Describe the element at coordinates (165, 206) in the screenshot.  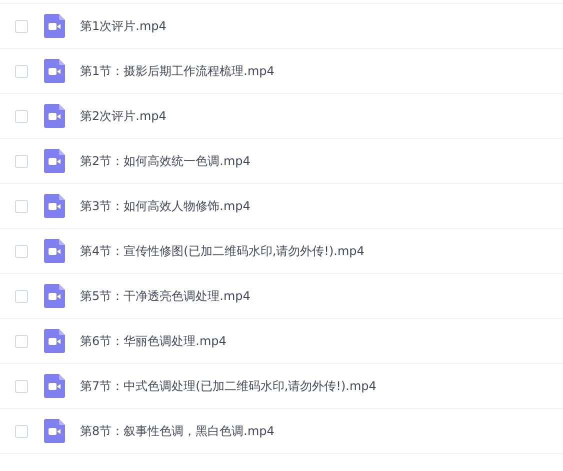
I see `file-name: 第3节：如何高效人物修饰.mp4` at that location.